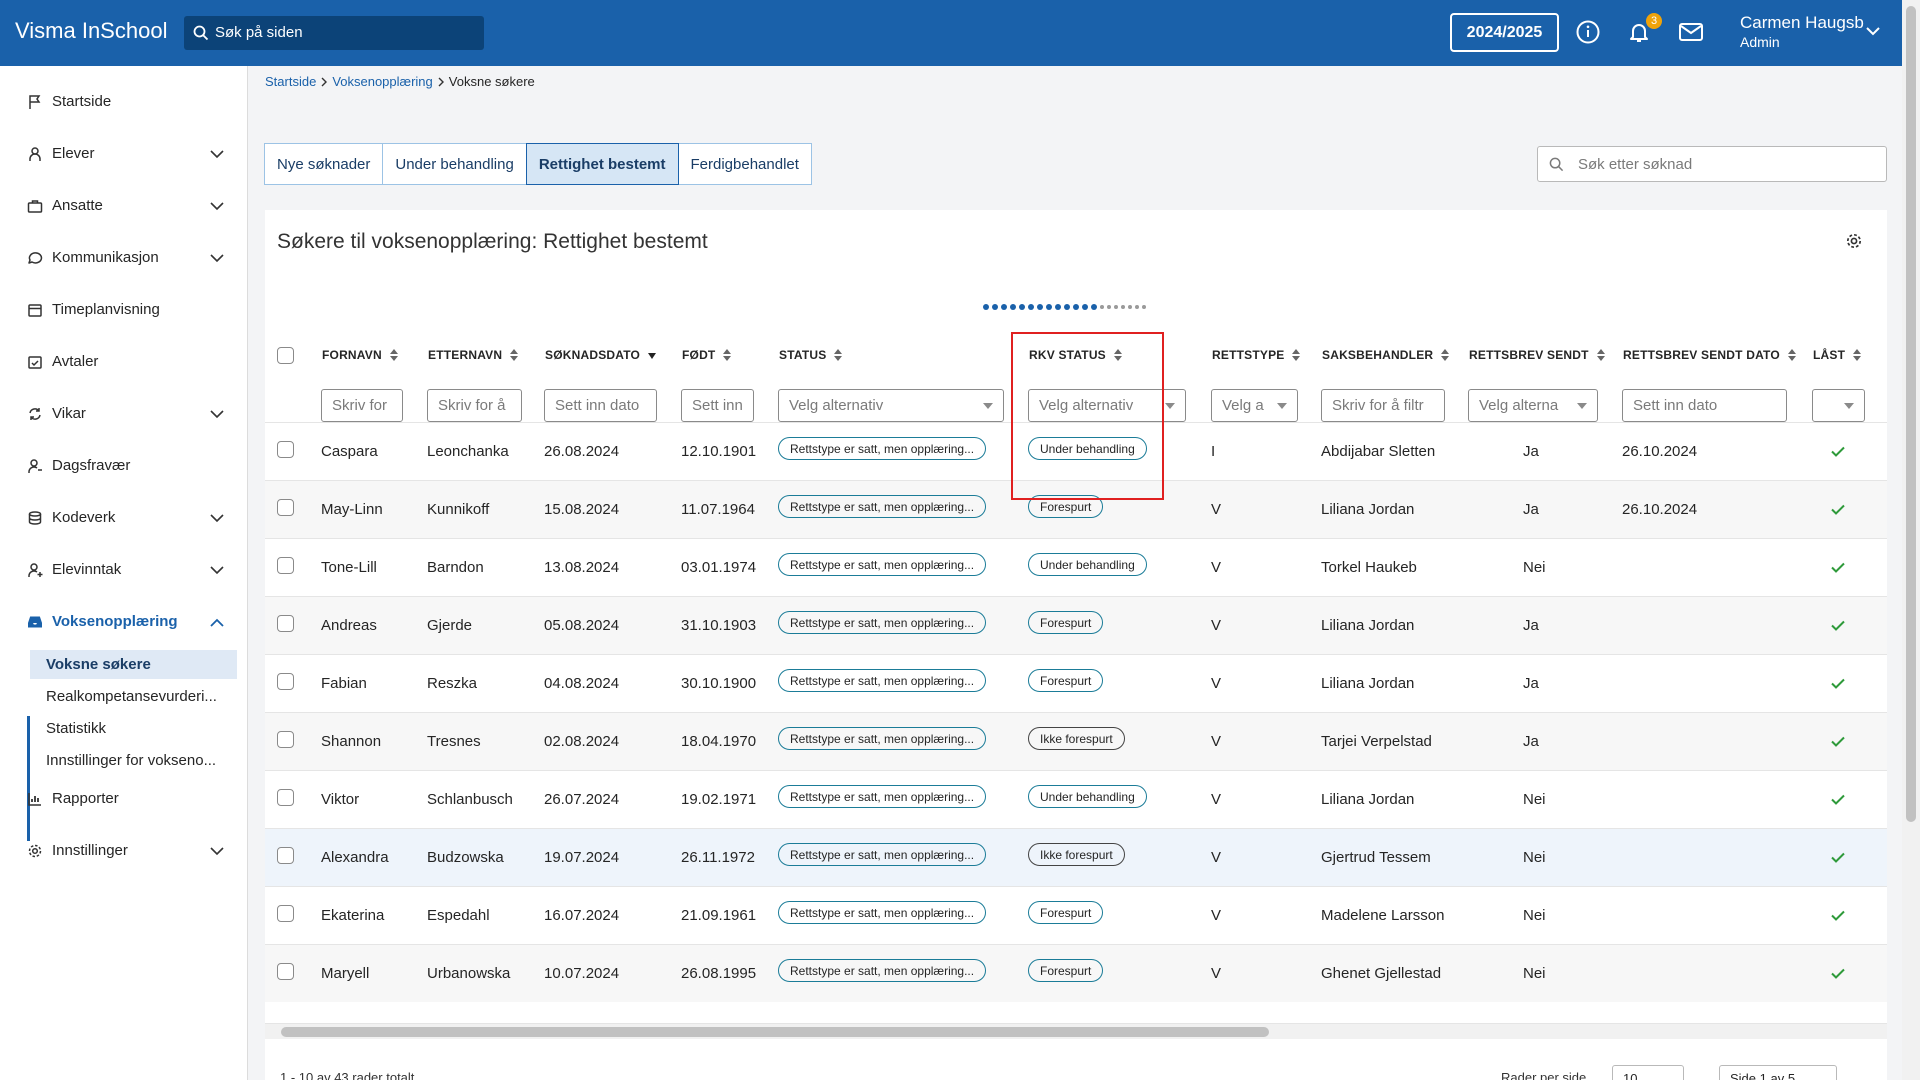 This screenshot has width=1920, height=1080. I want to click on filter-fodt: Sett inn, so click(717, 405).